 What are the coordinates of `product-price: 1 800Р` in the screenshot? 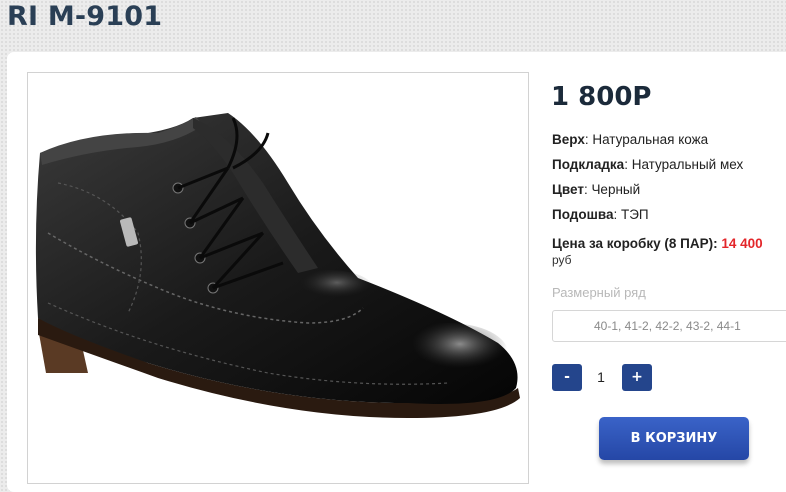 It's located at (601, 97).